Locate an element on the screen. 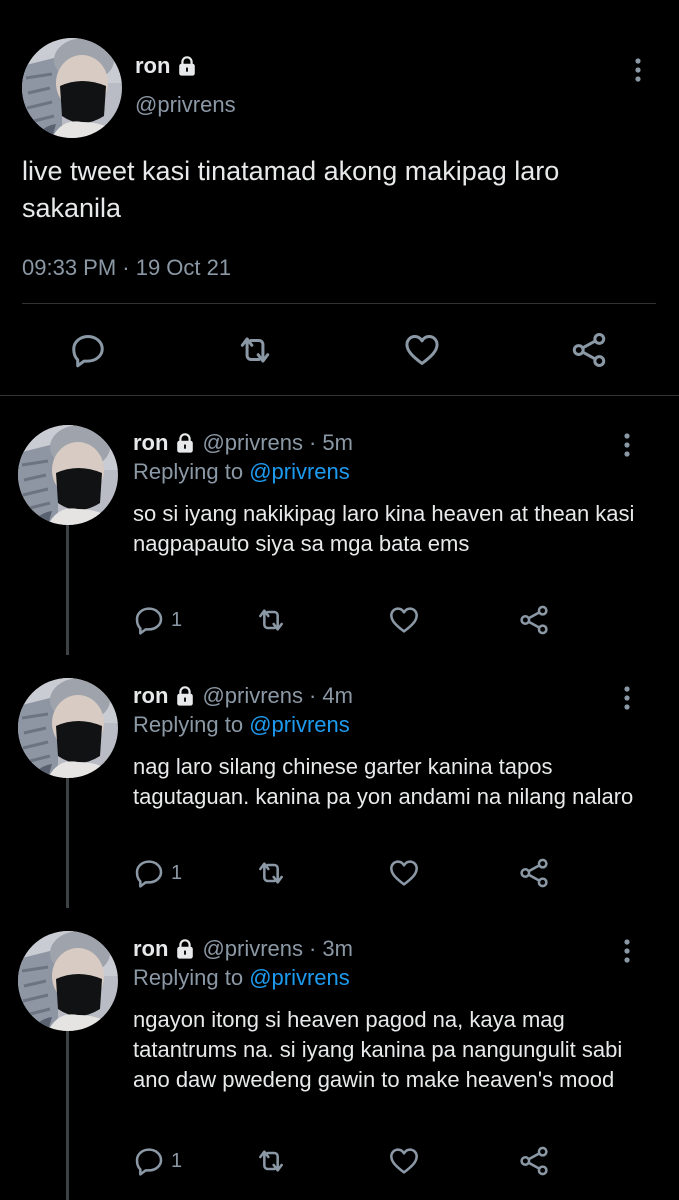 Image resolution: width=679 pixels, height=1200 pixels. reply-timestamp: 3m is located at coordinates (337, 949).